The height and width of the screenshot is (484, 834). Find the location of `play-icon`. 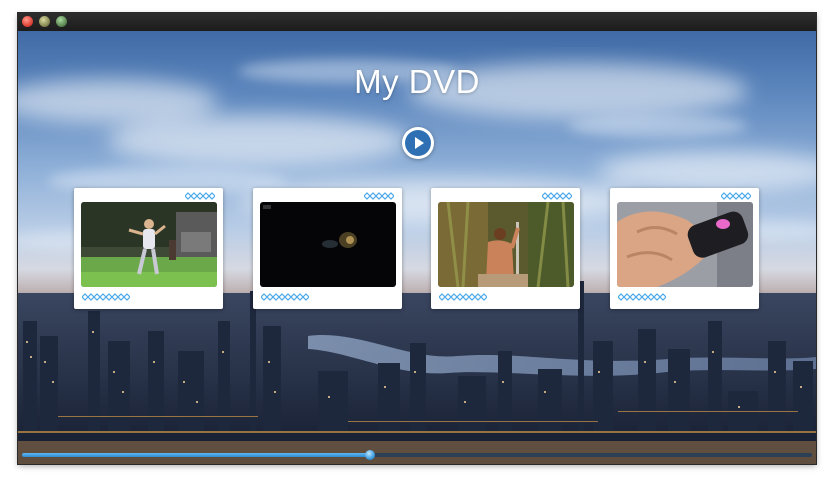

play-icon is located at coordinates (418, 143).